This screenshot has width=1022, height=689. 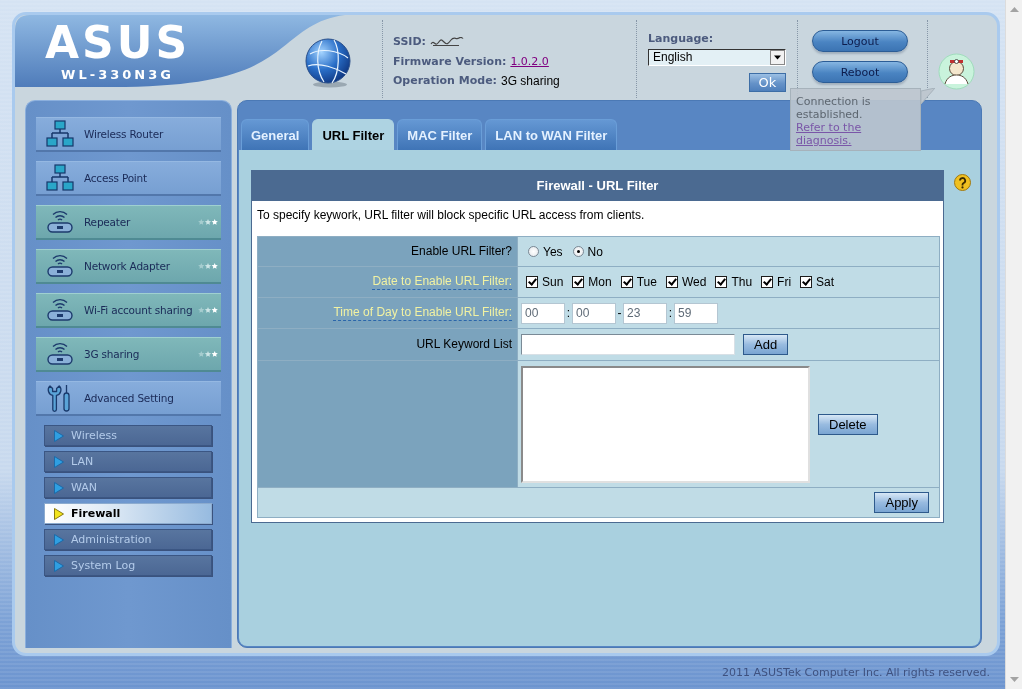 What do you see at coordinates (451, 215) in the screenshot?
I see `description-text: To specify keywork, URL filter will block specific URL access from clients.` at bounding box center [451, 215].